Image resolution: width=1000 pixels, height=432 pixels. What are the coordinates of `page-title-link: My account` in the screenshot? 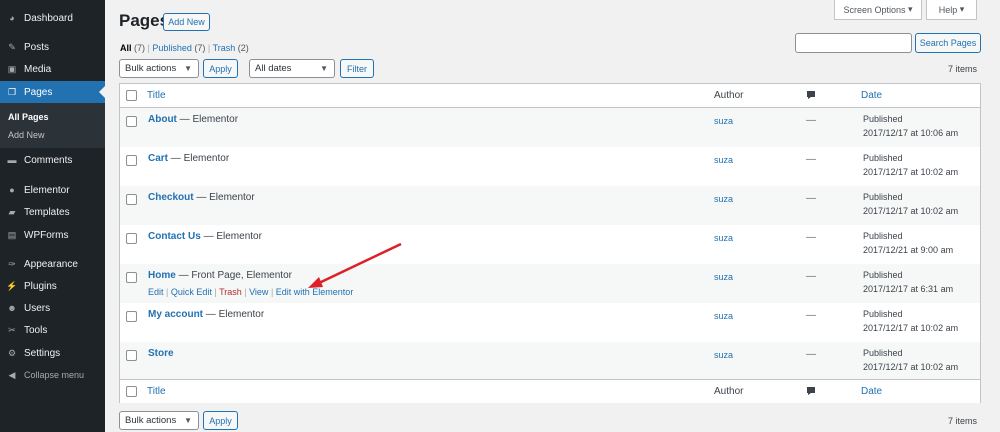 It's located at (175, 314).